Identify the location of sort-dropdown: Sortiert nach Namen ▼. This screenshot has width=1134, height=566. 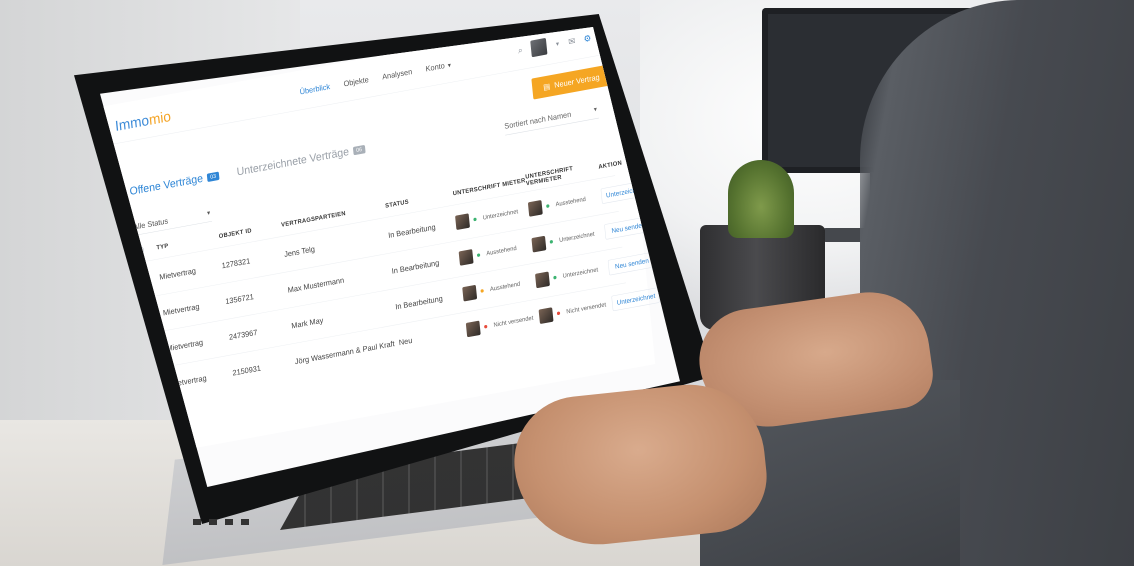
(551, 118).